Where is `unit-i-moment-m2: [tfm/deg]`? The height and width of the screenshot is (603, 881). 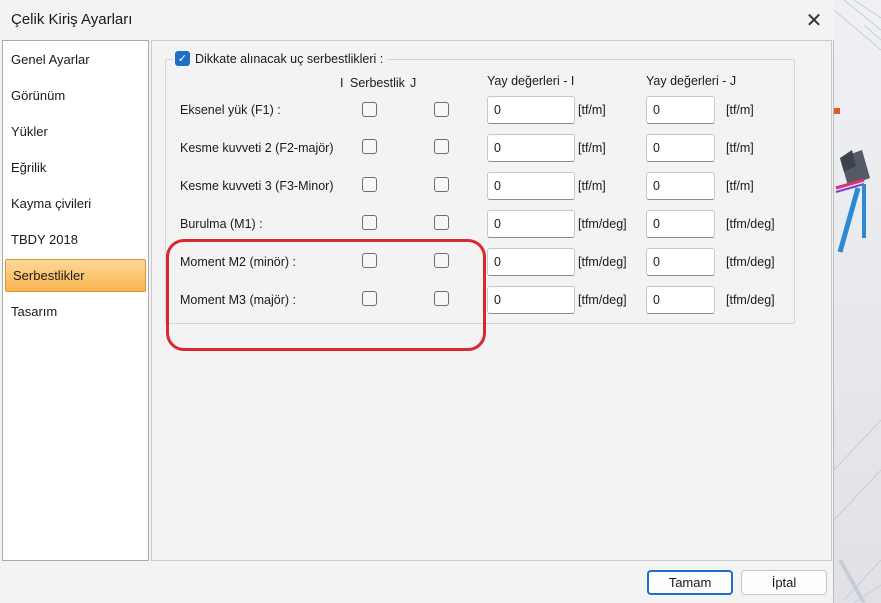
unit-i-moment-m2: [tfm/deg] is located at coordinates (602, 262).